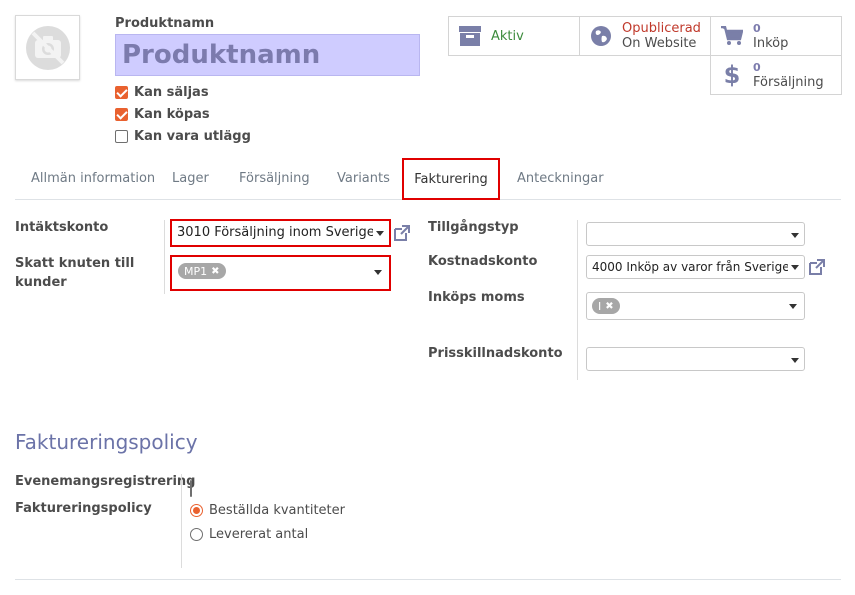 The height and width of the screenshot is (595, 855). What do you see at coordinates (165, 23) in the screenshot?
I see `product-name-label: Produktnamn` at bounding box center [165, 23].